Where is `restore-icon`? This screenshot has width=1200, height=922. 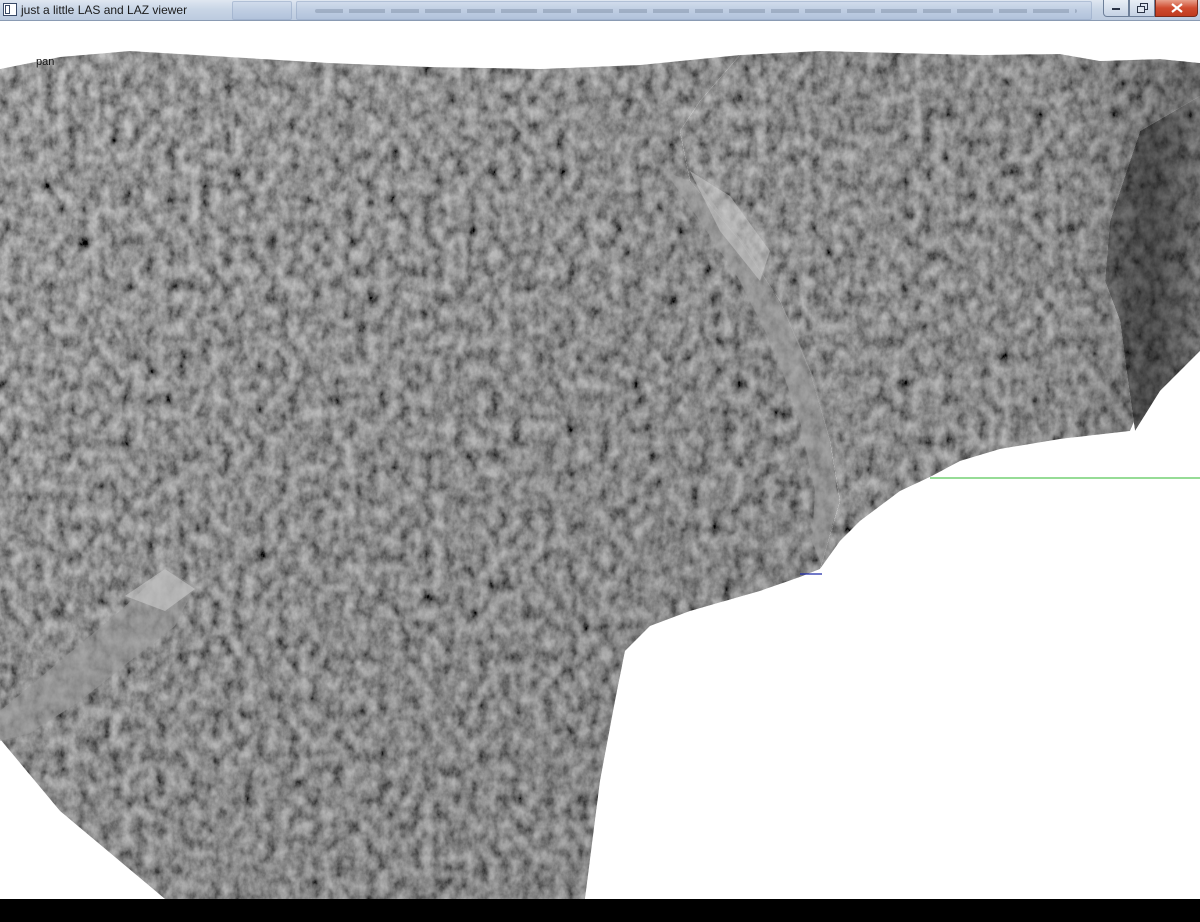
restore-icon is located at coordinates (1142, 8).